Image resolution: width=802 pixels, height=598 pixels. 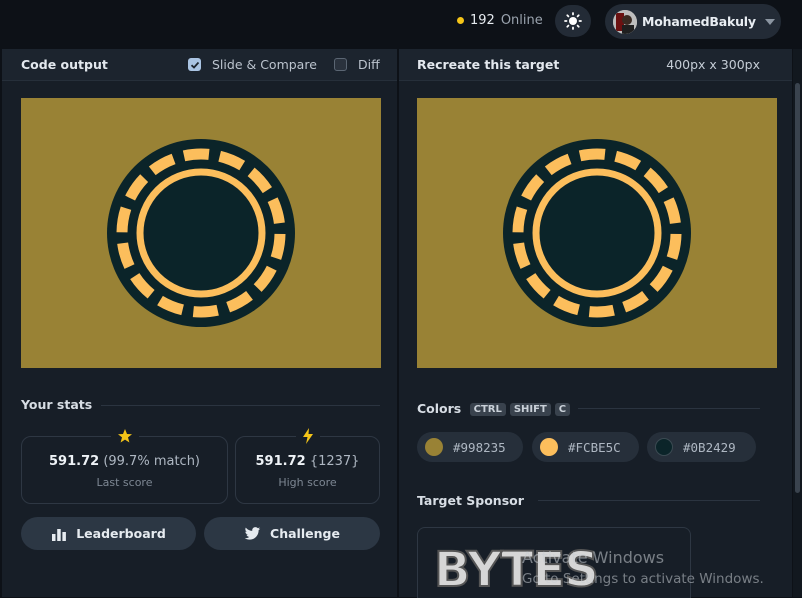 What do you see at coordinates (769, 21) in the screenshot?
I see `chevron-down-icon` at bounding box center [769, 21].